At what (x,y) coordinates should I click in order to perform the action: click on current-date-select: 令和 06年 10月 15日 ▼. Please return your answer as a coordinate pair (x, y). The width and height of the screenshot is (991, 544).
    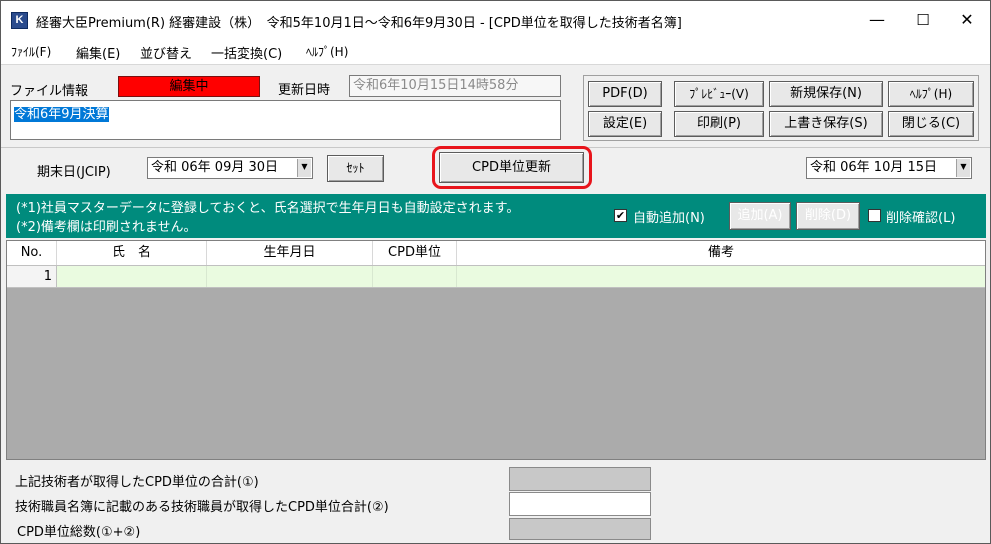
    Looking at the image, I should click on (889, 168).